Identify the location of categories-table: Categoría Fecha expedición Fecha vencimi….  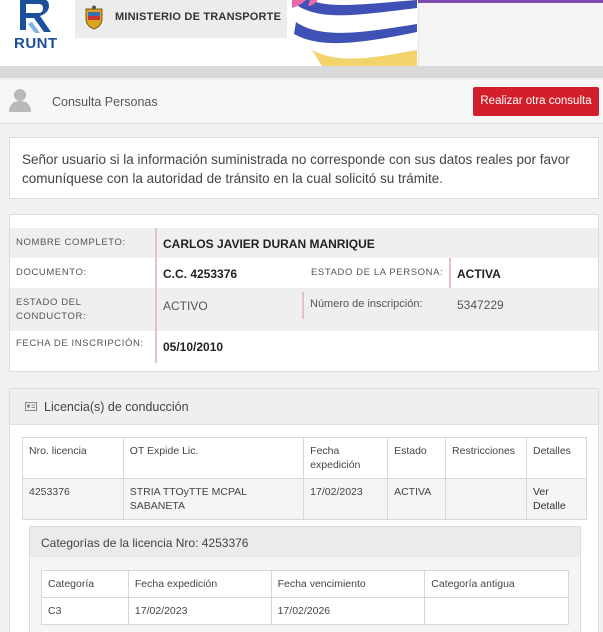
(305, 597).